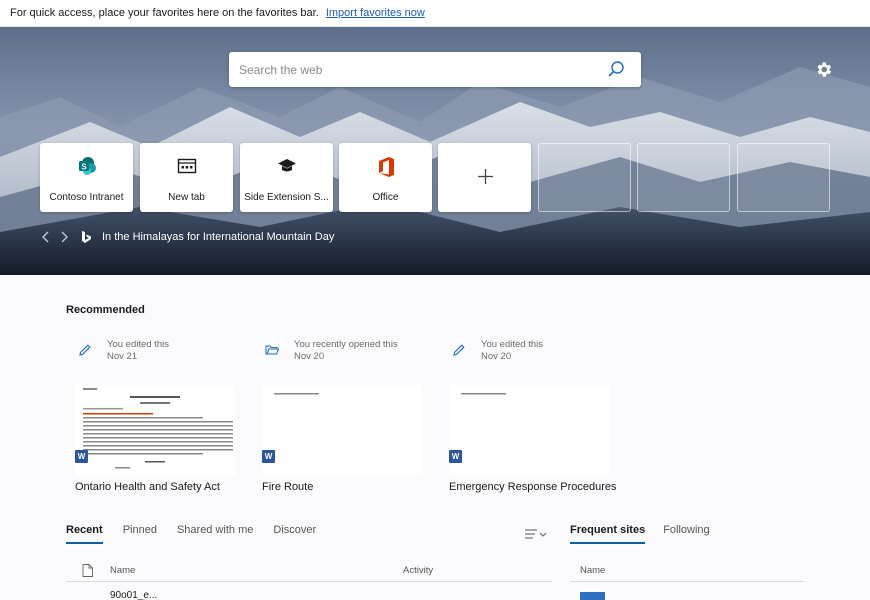  I want to click on chevron-left-icon, so click(46, 237).